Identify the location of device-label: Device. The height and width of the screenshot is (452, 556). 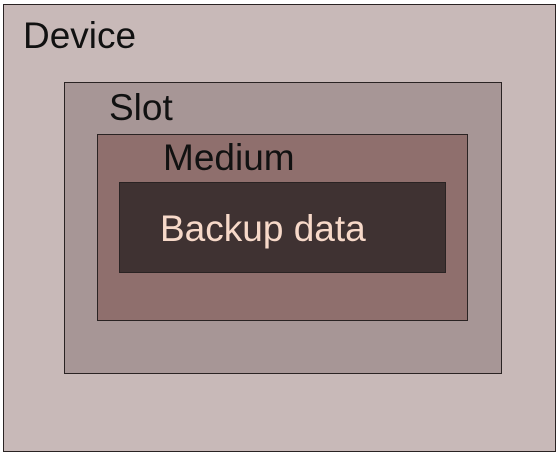
(80, 35).